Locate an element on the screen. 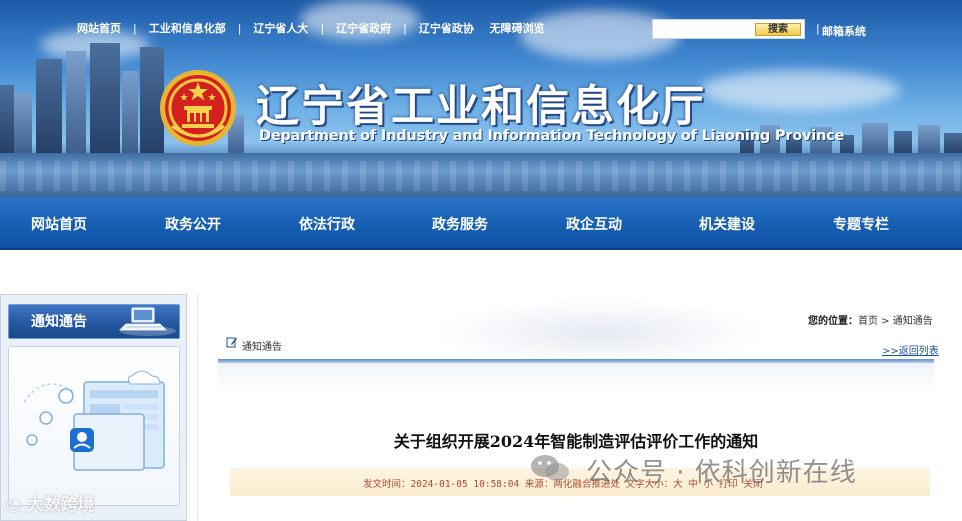 The height and width of the screenshot is (521, 962). notice-illustration-icon is located at coordinates (94, 420).